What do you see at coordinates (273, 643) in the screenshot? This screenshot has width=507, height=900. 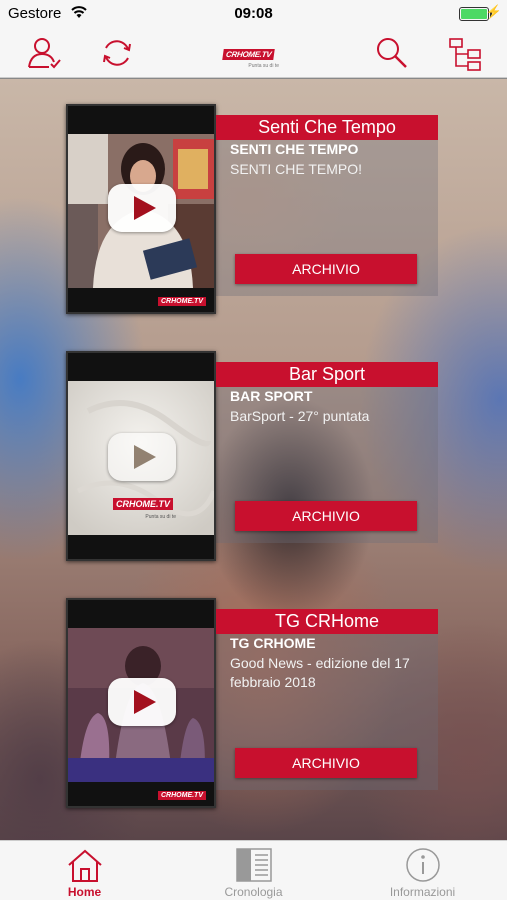 I see `program-subtitle: TG CRHOME` at bounding box center [273, 643].